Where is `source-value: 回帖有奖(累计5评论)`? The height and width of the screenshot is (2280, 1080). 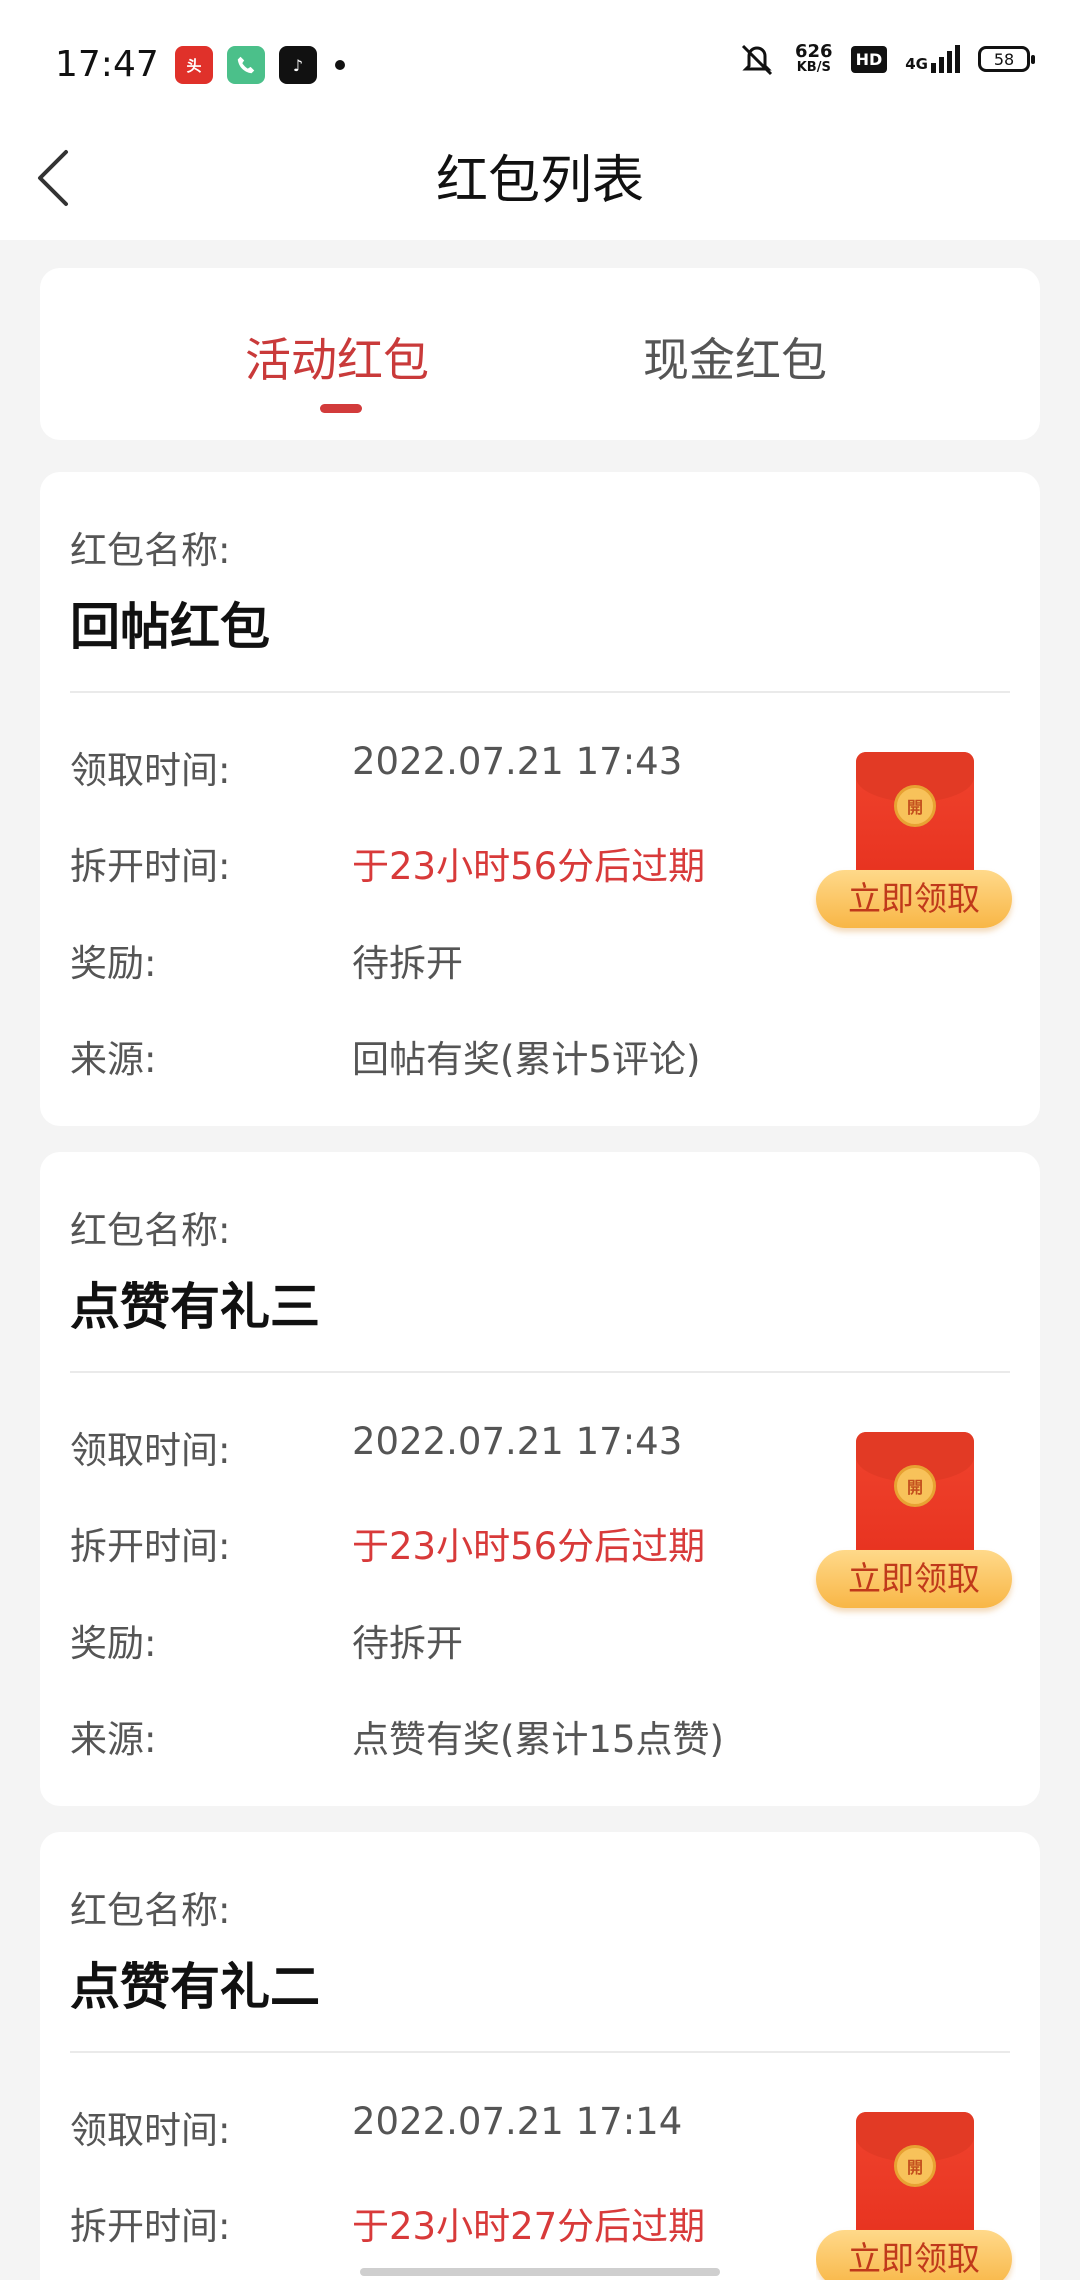
source-value: 回帖有奖(累计5评论) is located at coordinates (526, 1059).